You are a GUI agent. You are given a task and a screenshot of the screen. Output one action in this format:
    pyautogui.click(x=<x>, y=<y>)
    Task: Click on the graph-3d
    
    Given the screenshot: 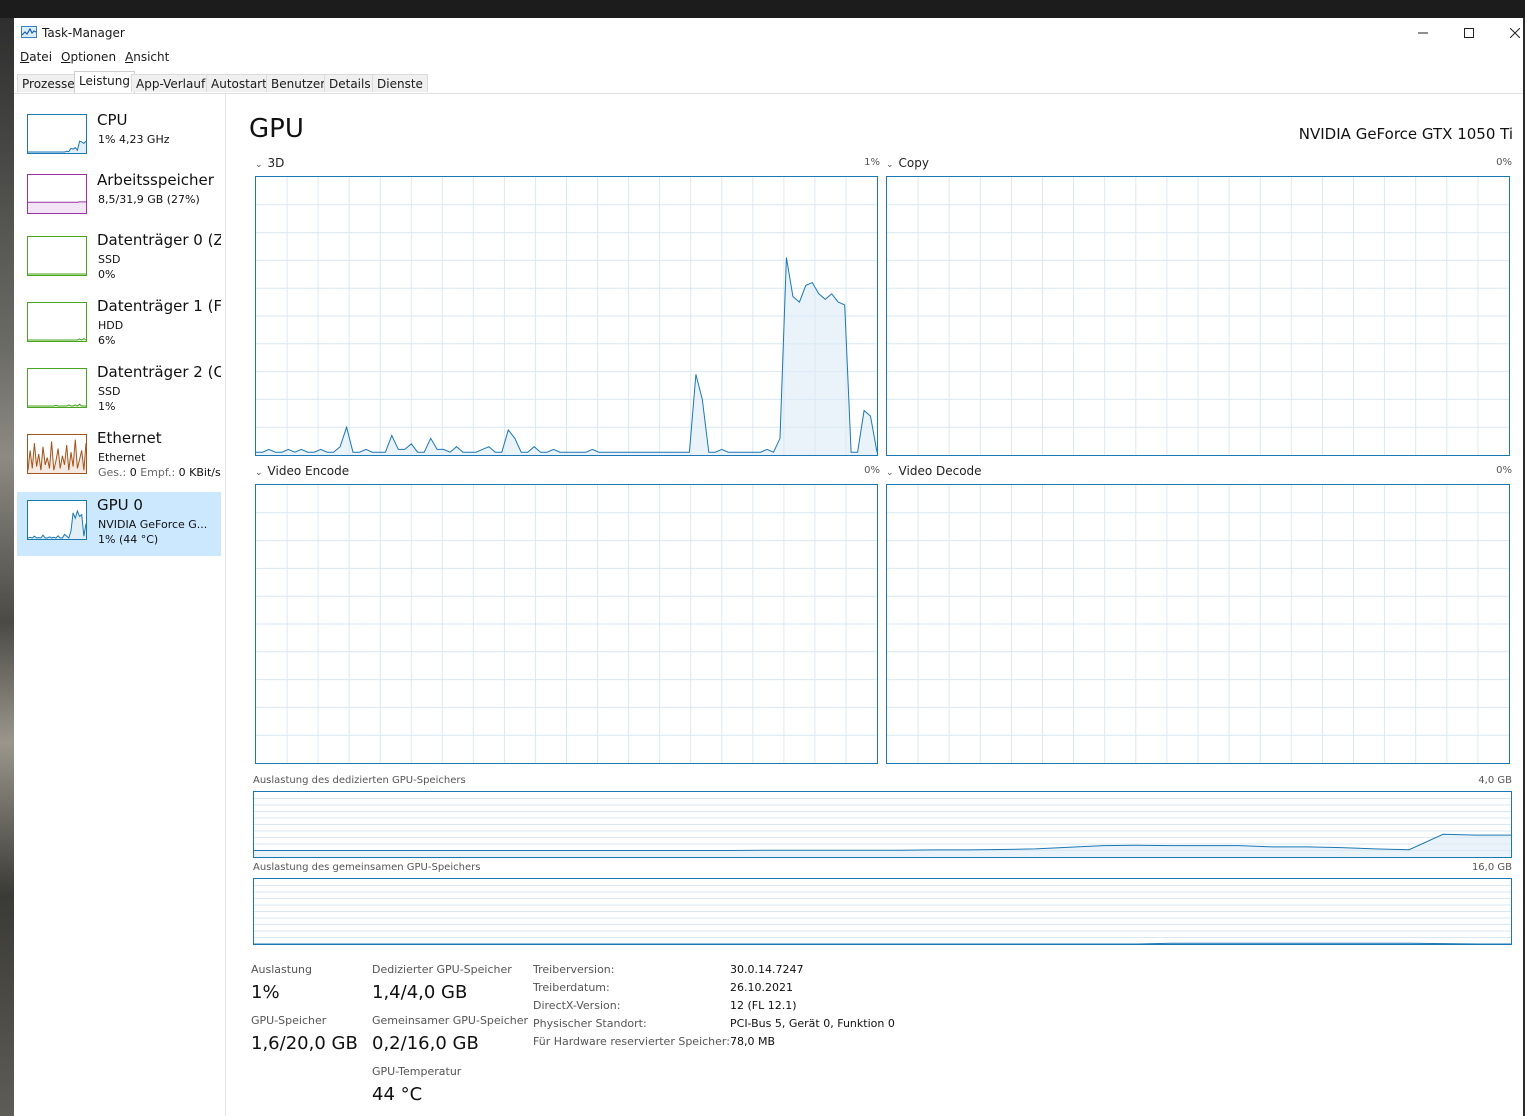 What is the action you would take?
    pyautogui.click(x=566, y=316)
    